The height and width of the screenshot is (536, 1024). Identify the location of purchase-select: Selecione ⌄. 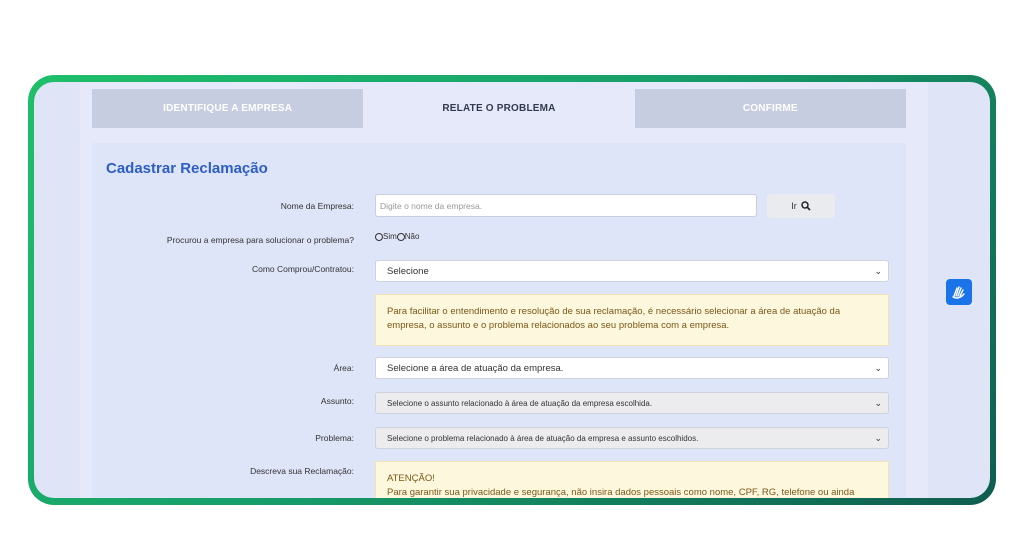
(632, 271).